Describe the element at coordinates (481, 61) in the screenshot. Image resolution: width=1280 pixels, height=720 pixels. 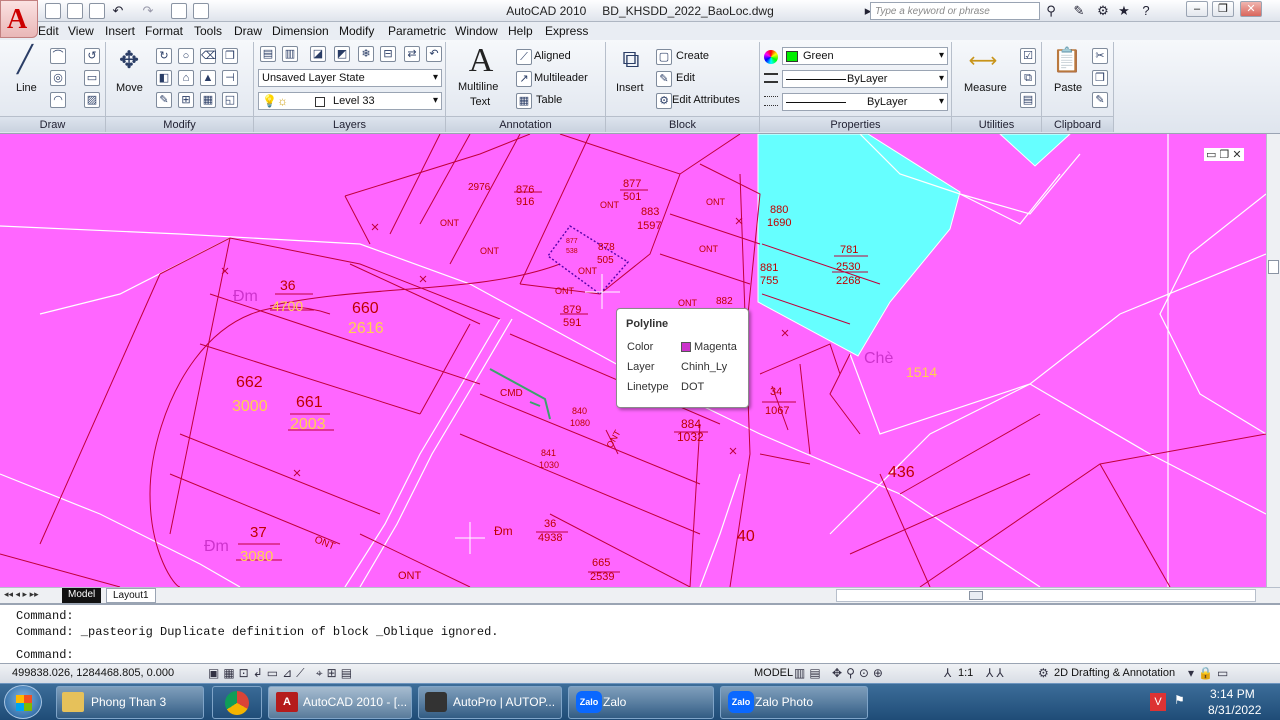
I see `multiline-text-icon: A` at that location.